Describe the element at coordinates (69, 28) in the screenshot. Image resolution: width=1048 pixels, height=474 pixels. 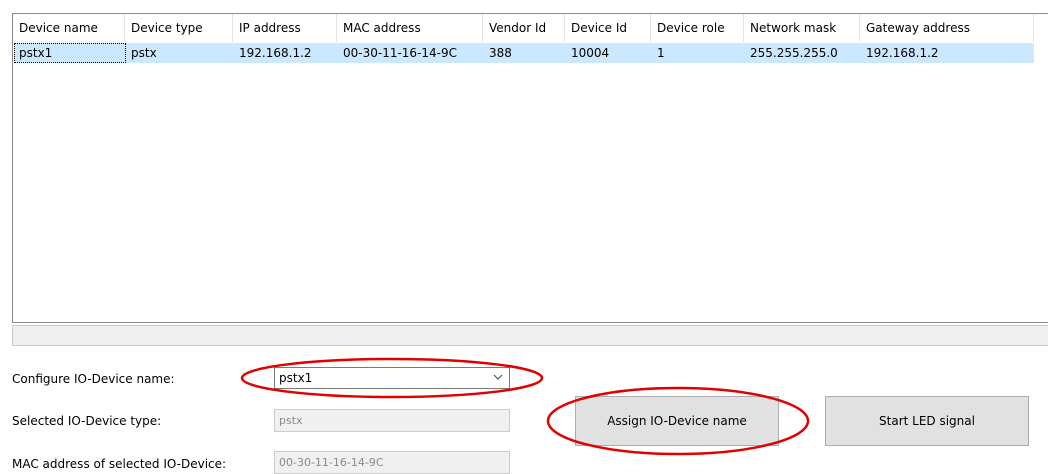
I see `column-header-device-name: Device name` at that location.